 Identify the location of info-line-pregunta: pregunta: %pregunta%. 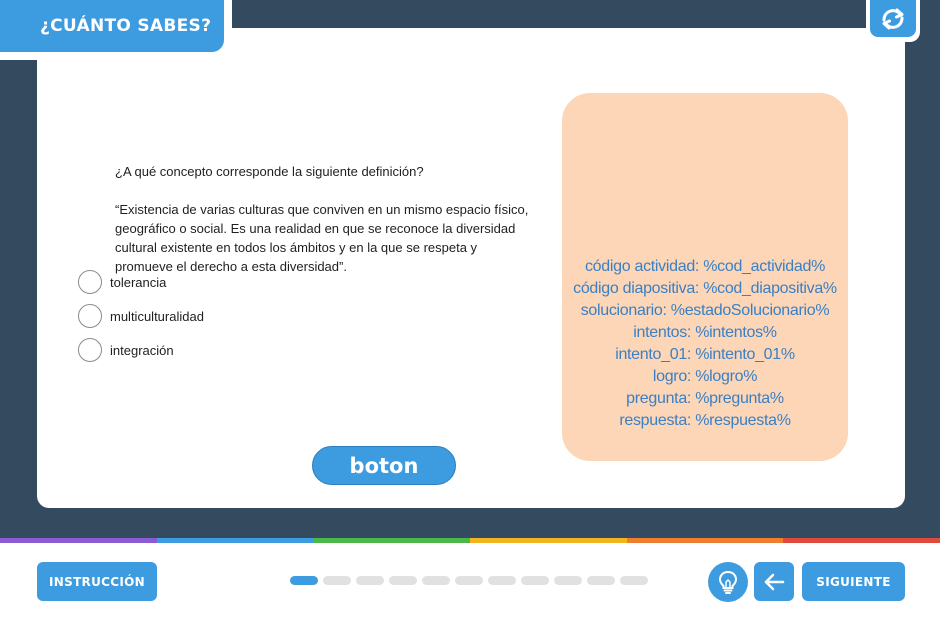
(705, 398).